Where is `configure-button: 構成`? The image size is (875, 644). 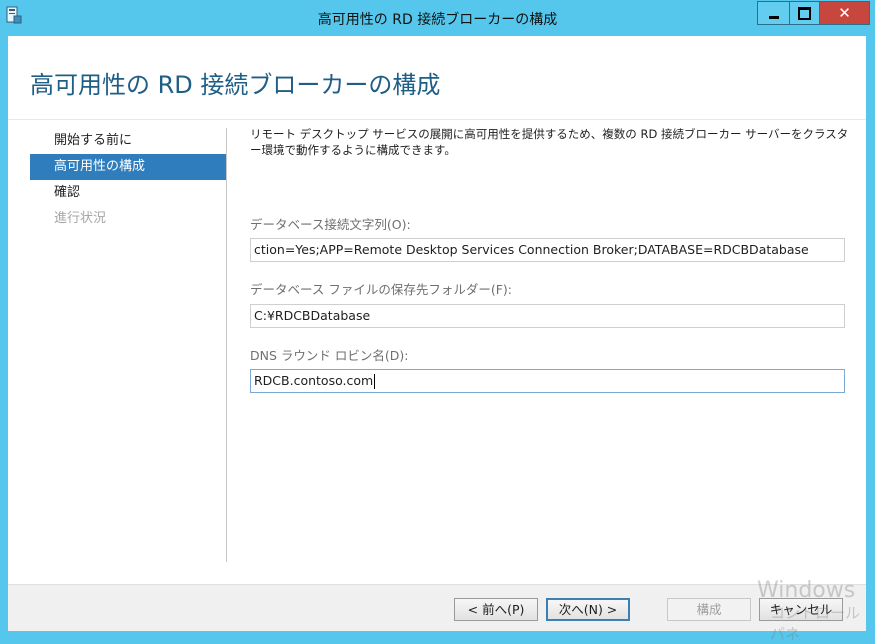
configure-button: 構成 is located at coordinates (709, 609).